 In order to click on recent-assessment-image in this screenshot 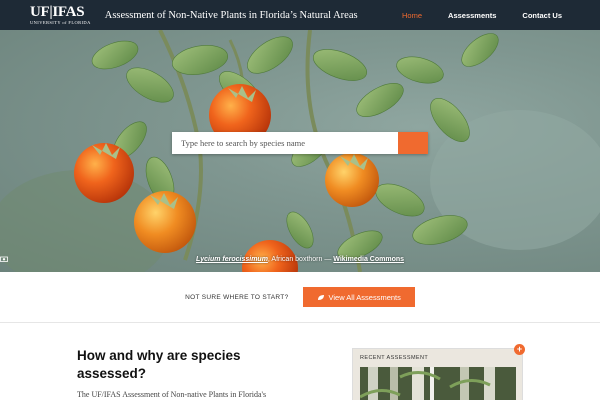, I will do `click(438, 383)`.